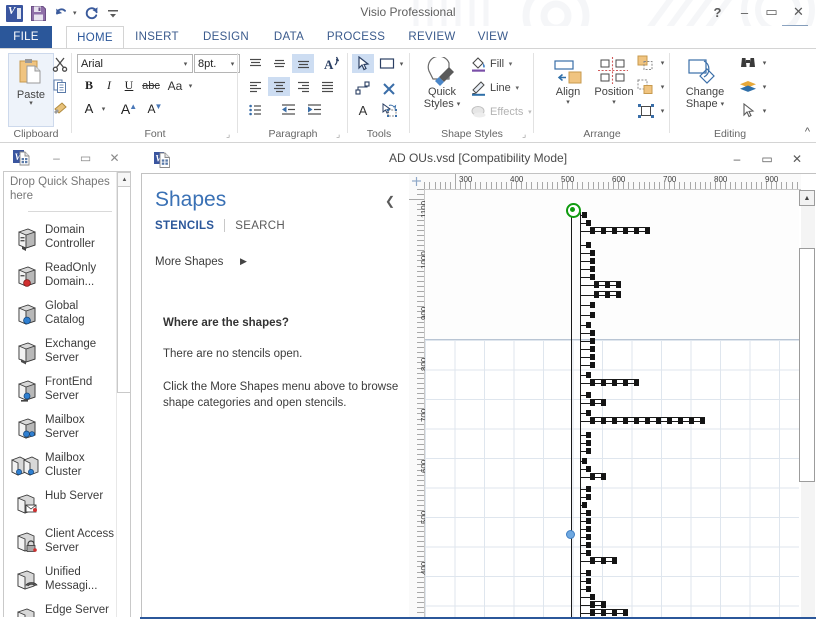 The height and width of the screenshot is (619, 816). Describe the element at coordinates (109, 85) in the screenshot. I see `italic-button: I` at that location.